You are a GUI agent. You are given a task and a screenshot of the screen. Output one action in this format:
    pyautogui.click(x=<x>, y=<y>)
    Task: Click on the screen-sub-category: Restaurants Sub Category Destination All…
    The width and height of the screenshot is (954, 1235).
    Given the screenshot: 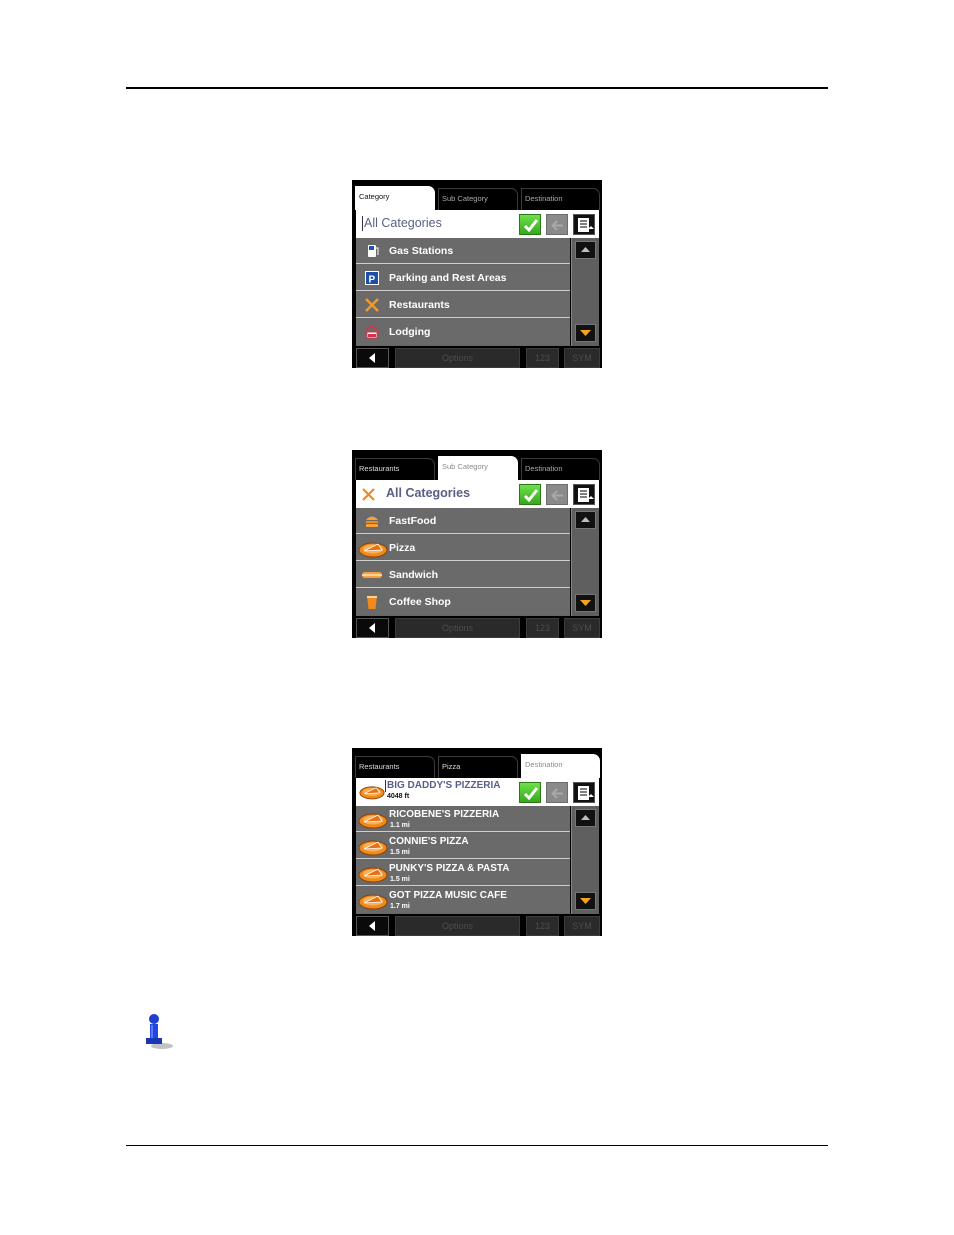 What is the action you would take?
    pyautogui.click(x=477, y=544)
    